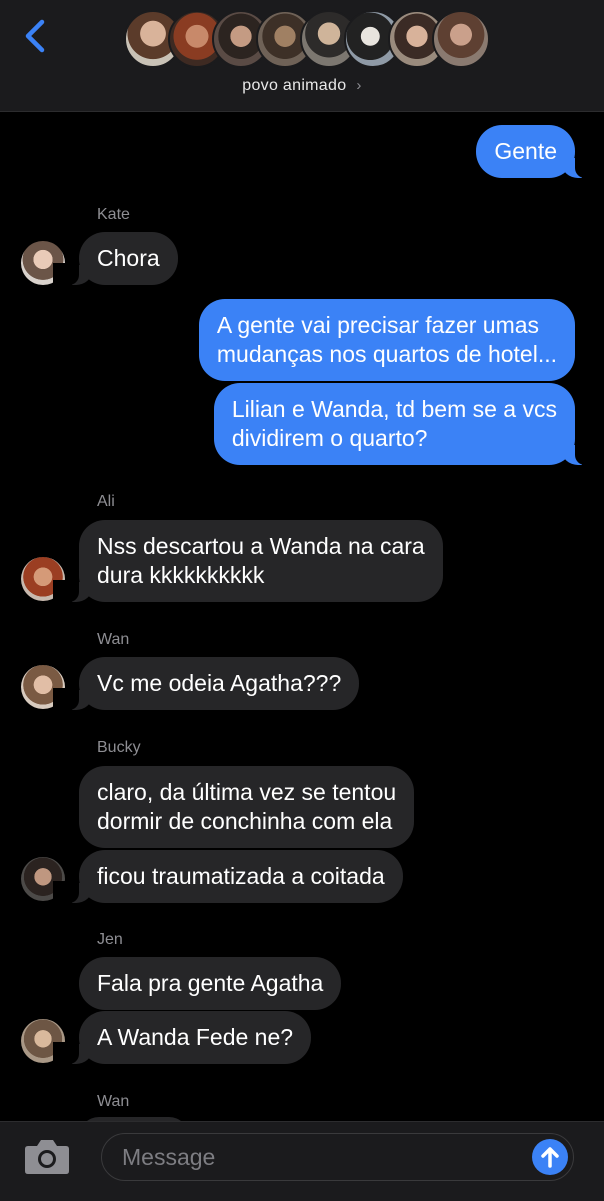 The image size is (604, 1201). I want to click on message-bubble-incoming: Fala pra gente Agatha, so click(210, 983).